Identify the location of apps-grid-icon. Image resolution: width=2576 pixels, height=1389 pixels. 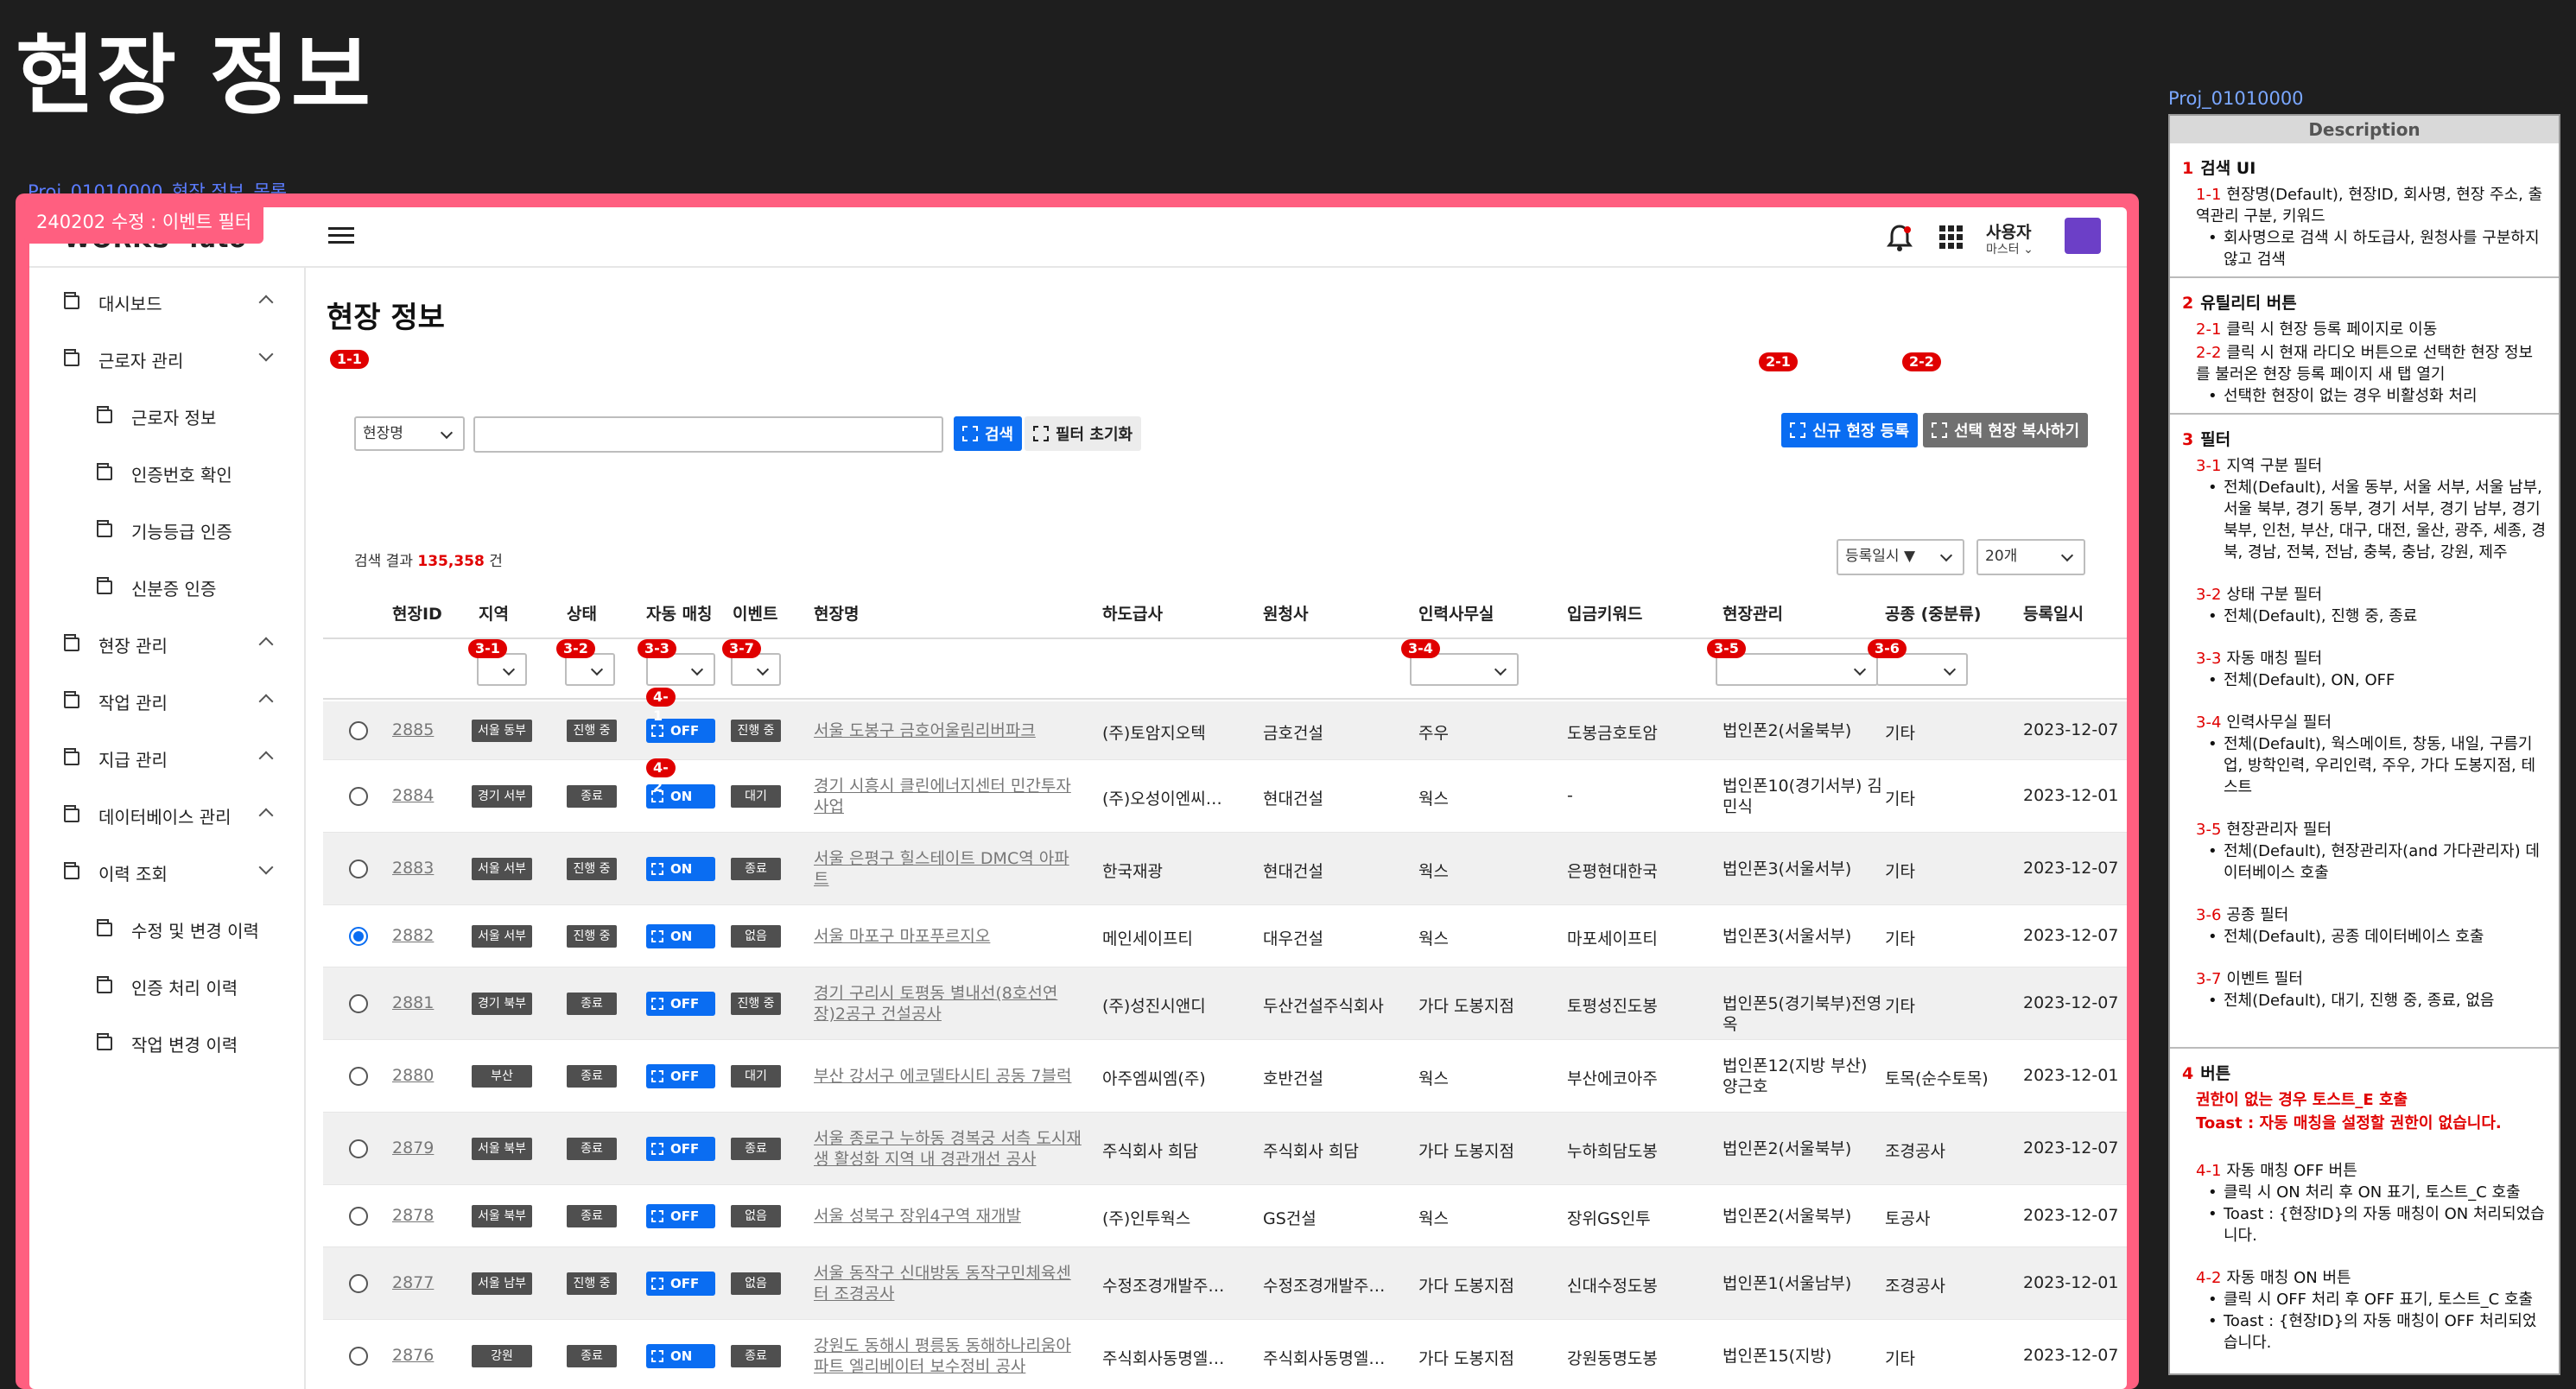
(1951, 238).